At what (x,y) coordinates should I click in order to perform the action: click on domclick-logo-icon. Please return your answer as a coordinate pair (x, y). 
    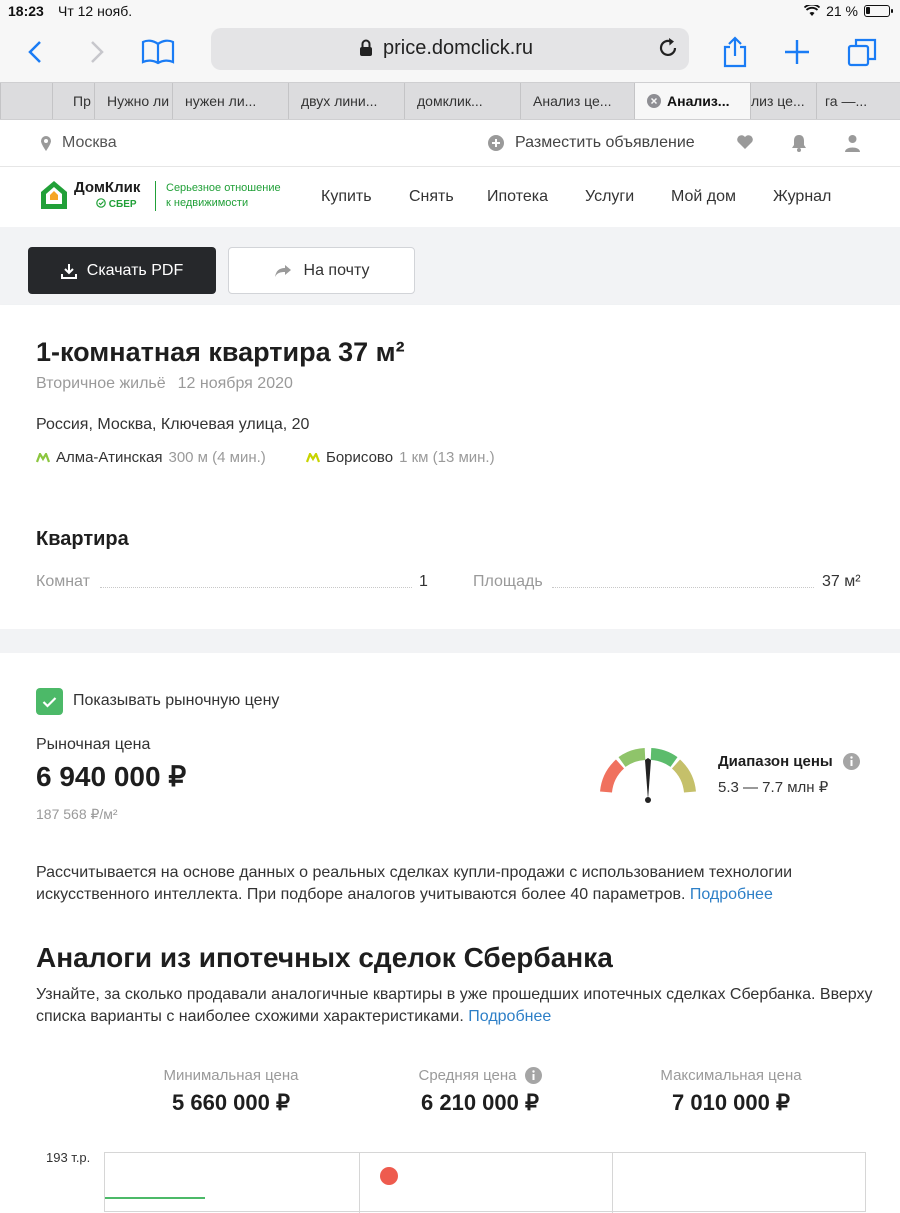
    Looking at the image, I should click on (54, 194).